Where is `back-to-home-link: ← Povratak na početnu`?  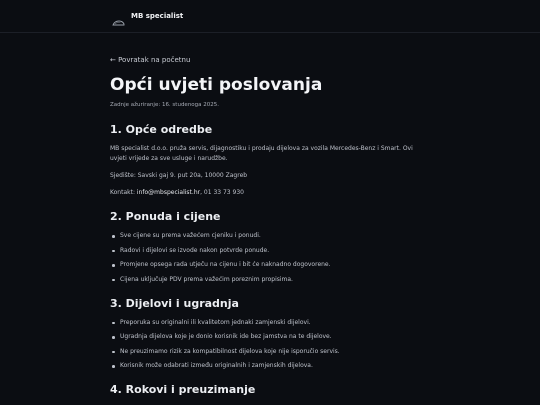 back-to-home-link: ← Povratak na početnu is located at coordinates (270, 60).